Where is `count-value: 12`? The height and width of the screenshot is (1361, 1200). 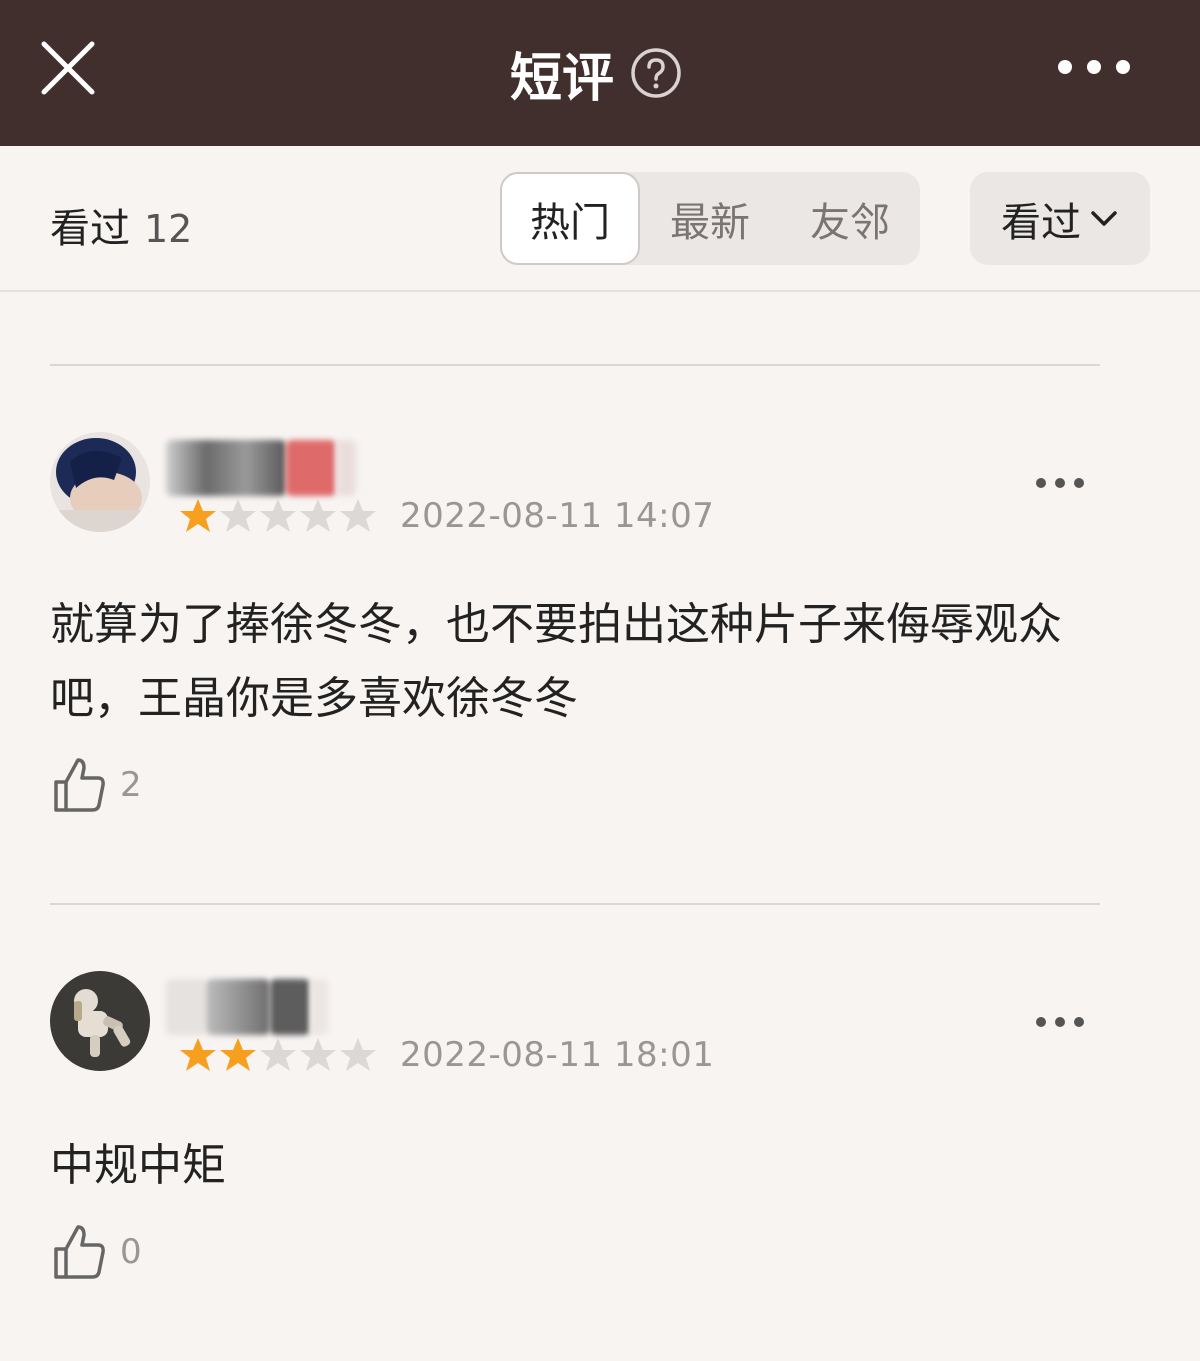
count-value: 12 is located at coordinates (168, 229).